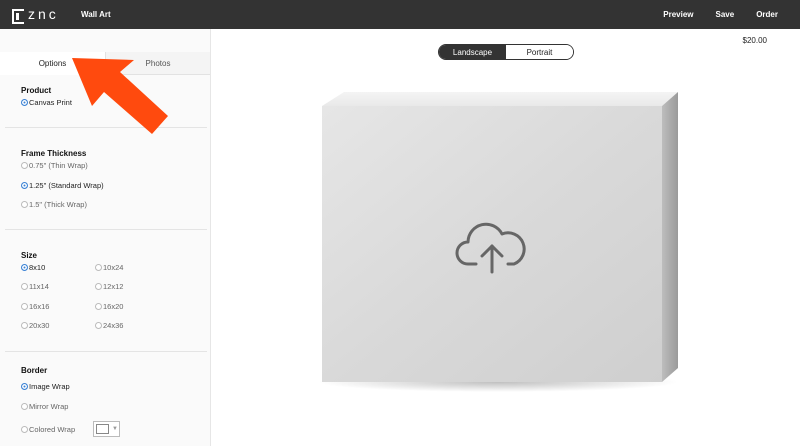 The width and height of the screenshot is (800, 446). I want to click on border-title: Border, so click(34, 370).